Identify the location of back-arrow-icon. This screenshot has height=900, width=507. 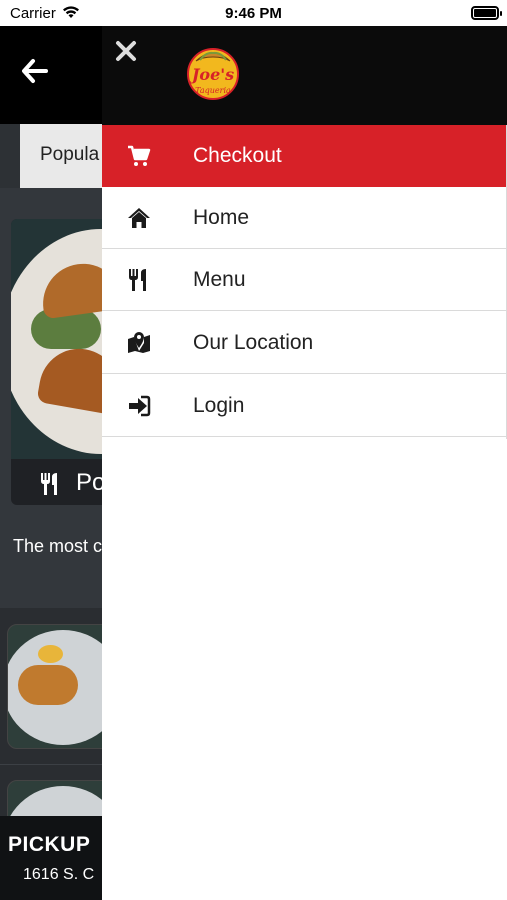
(35, 71).